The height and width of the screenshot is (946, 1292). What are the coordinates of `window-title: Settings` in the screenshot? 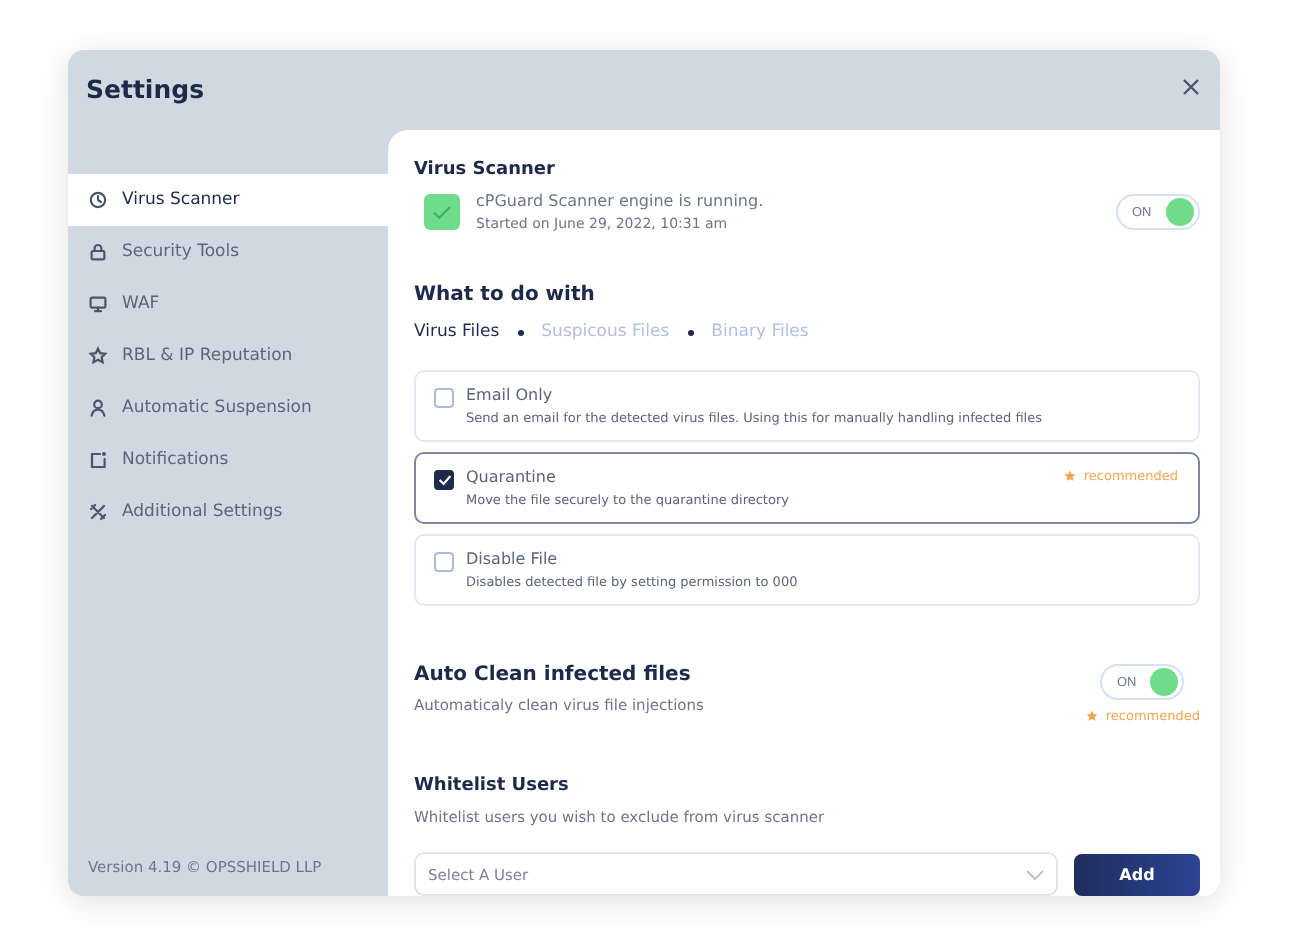 It's located at (145, 89).